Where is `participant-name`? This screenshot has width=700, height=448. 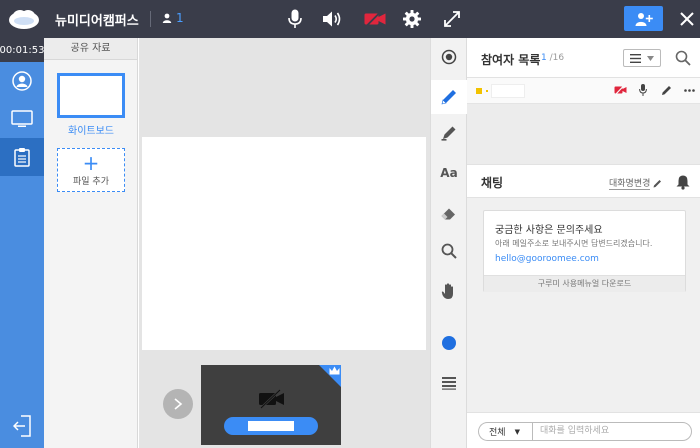 participant-name is located at coordinates (508, 91).